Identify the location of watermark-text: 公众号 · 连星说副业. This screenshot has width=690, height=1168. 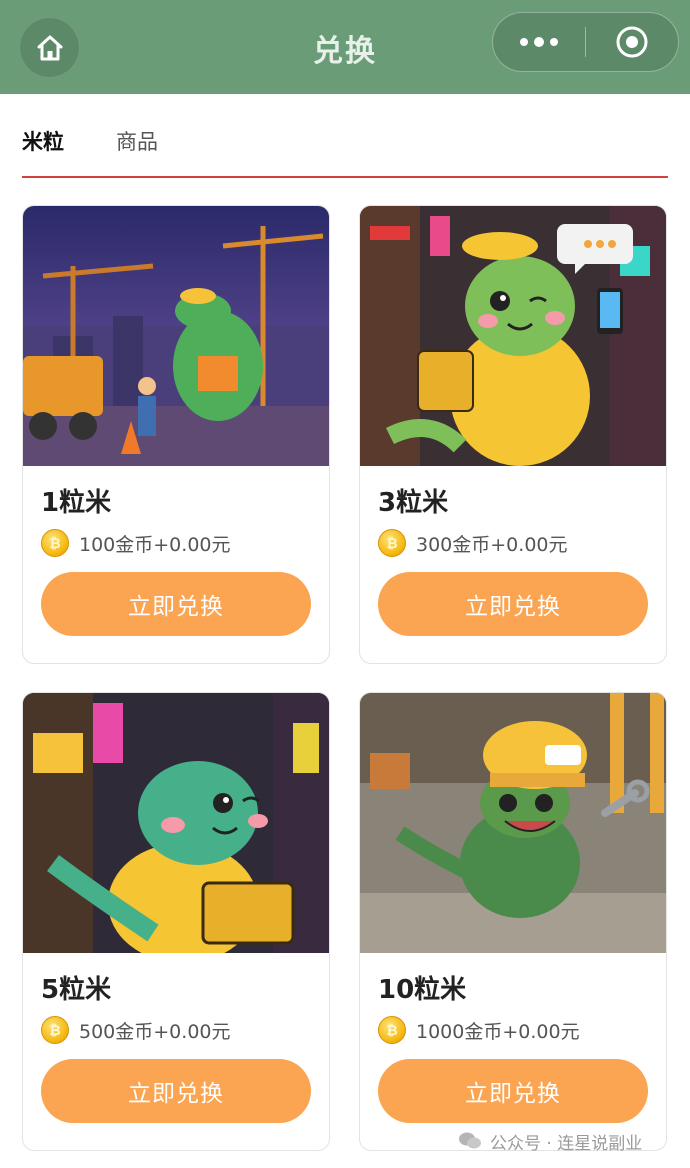
(566, 1143).